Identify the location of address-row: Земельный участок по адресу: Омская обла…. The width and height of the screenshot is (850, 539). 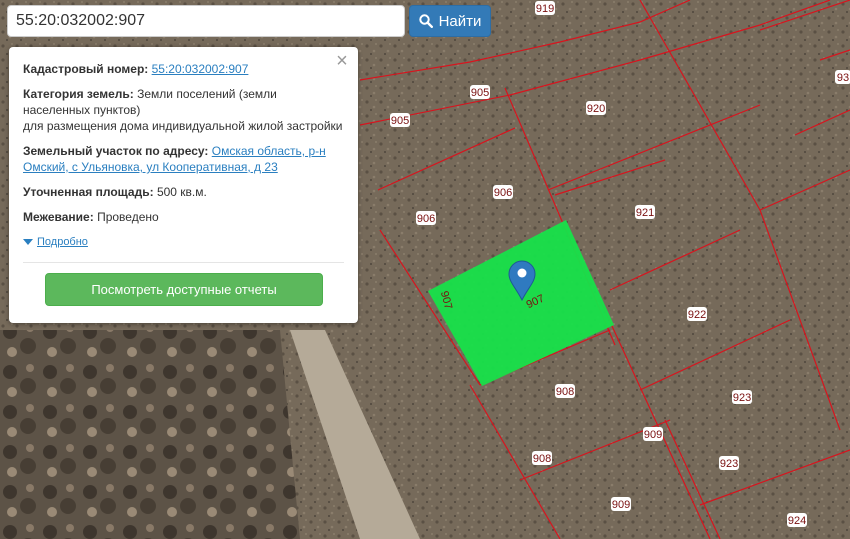
(183, 159).